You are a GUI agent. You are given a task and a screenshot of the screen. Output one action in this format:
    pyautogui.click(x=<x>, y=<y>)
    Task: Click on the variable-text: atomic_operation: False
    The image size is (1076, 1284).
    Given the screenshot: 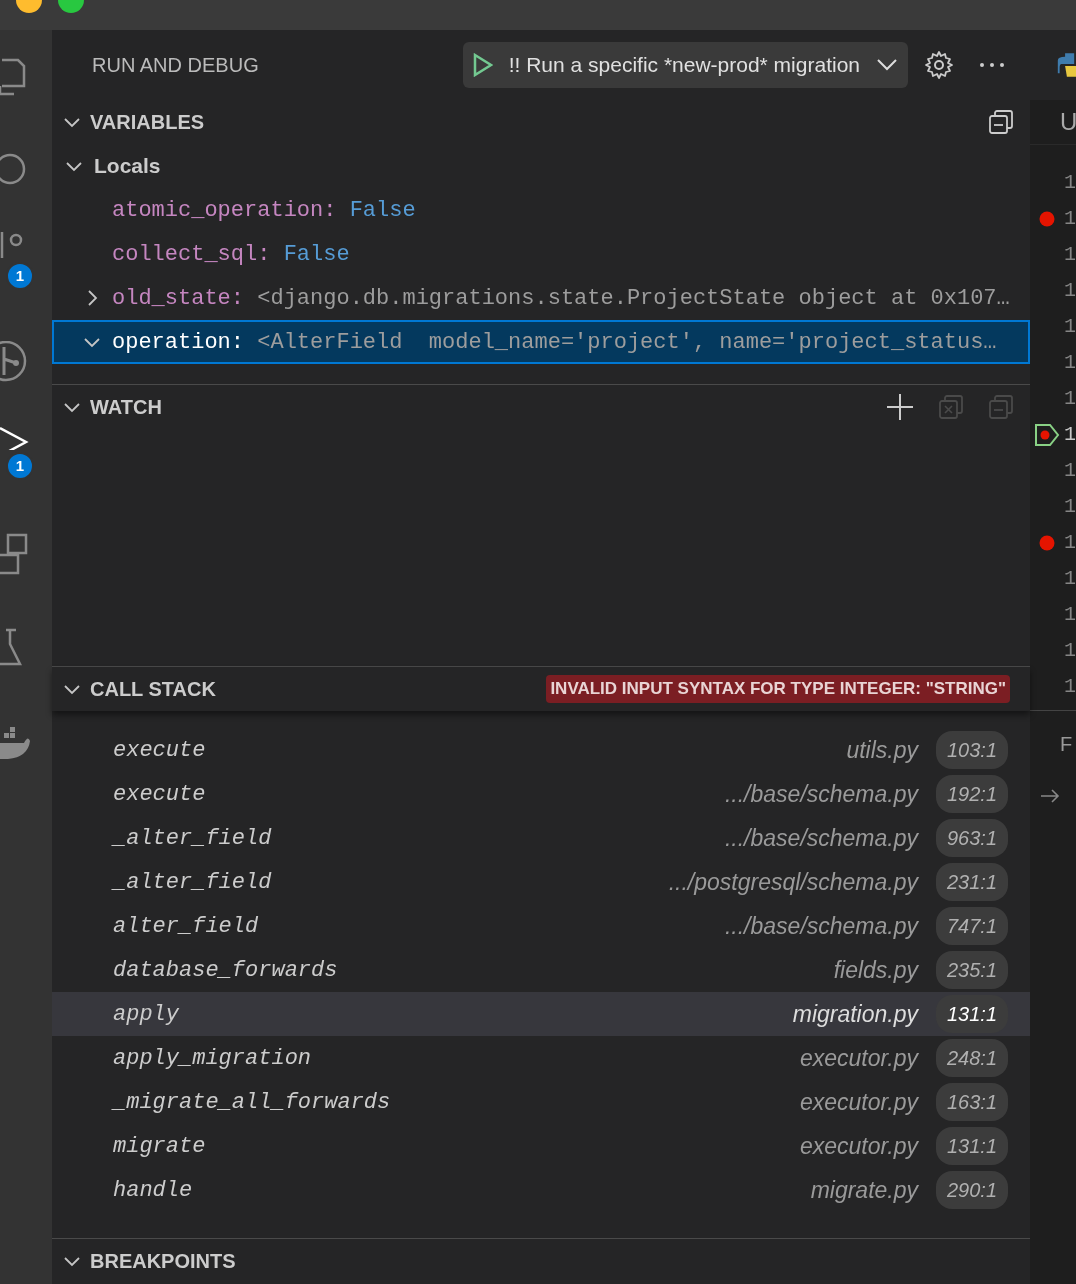 What is the action you would take?
    pyautogui.click(x=264, y=210)
    